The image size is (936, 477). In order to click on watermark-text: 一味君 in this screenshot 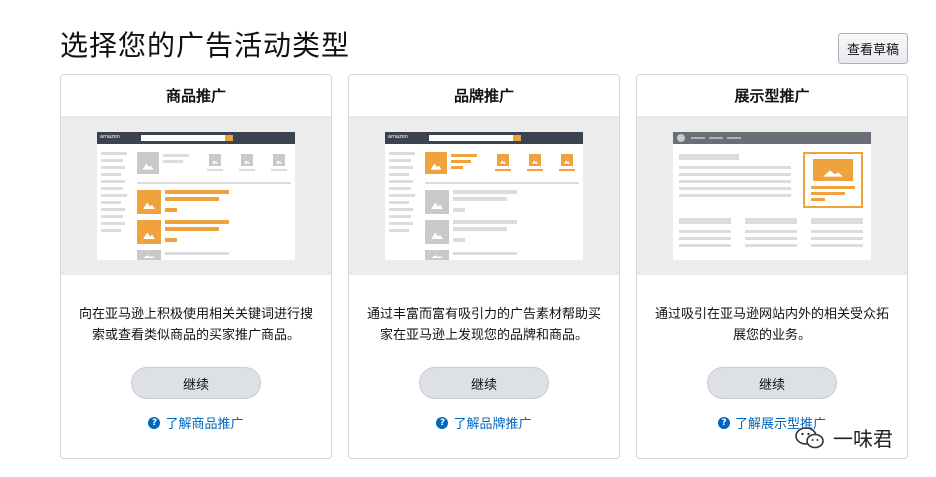, I will do `click(863, 439)`.